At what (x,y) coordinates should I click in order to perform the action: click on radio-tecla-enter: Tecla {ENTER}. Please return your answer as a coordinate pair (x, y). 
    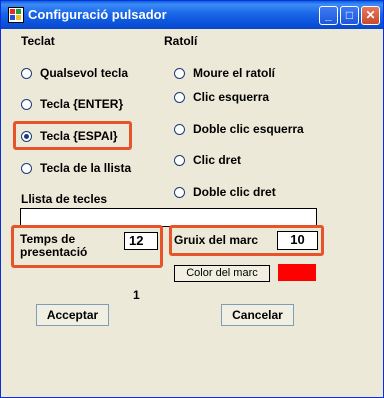
    Looking at the image, I should click on (72, 104).